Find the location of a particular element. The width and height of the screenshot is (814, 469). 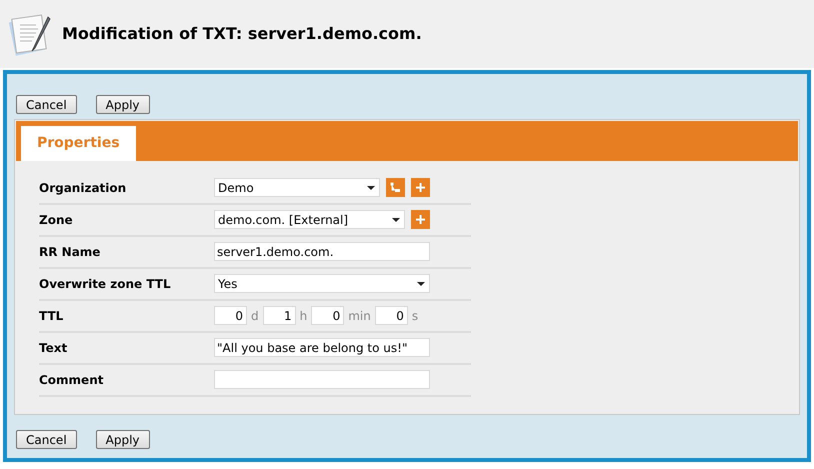

field-label: TTL is located at coordinates (51, 316).